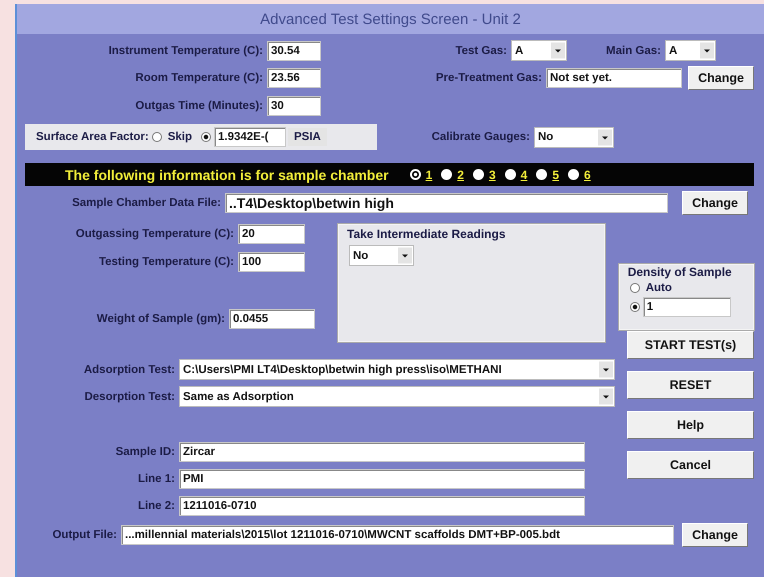 Image resolution: width=764 pixels, height=577 pixels. I want to click on input-field: 30, so click(294, 106).